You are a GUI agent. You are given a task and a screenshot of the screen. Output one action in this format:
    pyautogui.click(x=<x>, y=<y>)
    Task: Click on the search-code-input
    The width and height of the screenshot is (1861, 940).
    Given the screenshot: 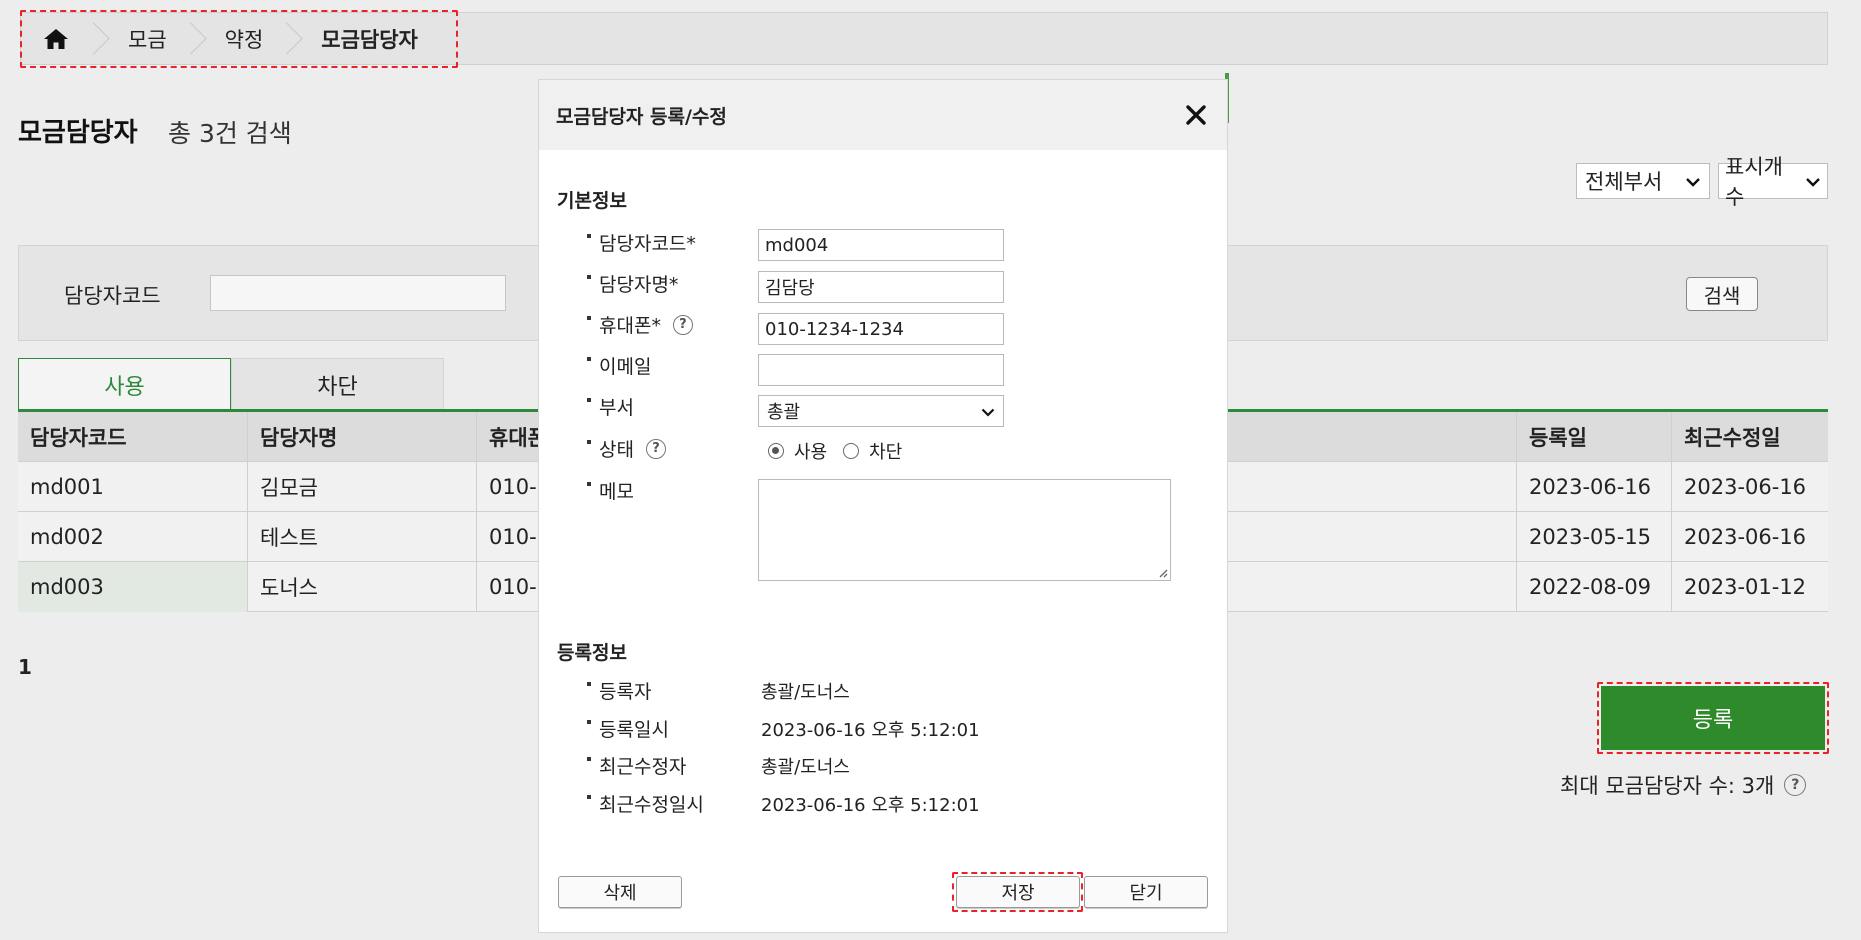 What is the action you would take?
    pyautogui.click(x=358, y=293)
    